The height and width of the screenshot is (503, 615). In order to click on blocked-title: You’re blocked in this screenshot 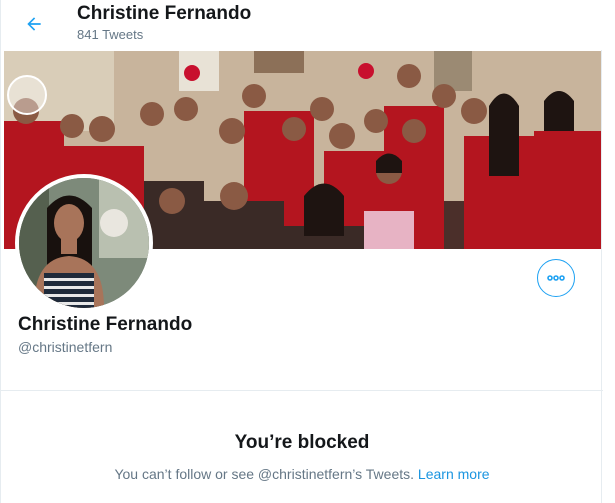, I will do `click(302, 442)`.